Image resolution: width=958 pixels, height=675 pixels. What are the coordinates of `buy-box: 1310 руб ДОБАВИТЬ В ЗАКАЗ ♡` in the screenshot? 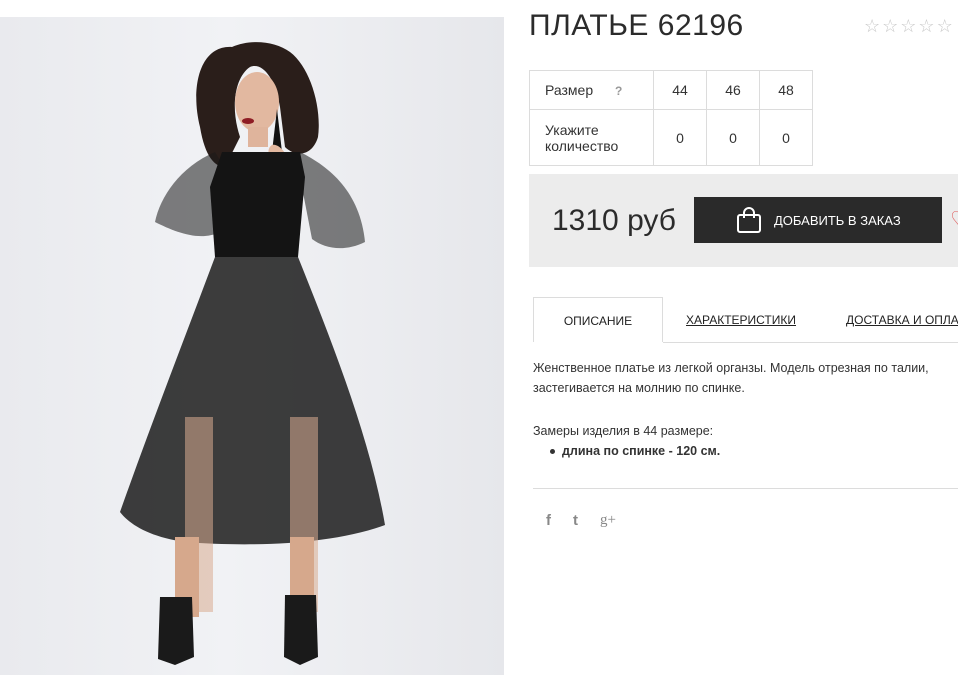 It's located at (743, 220).